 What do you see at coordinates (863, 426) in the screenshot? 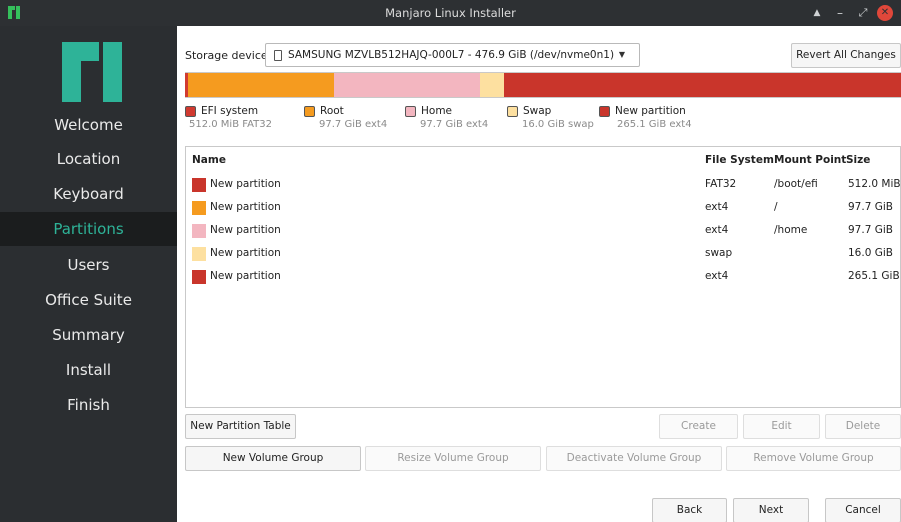
I see `delete-button: Delete` at bounding box center [863, 426].